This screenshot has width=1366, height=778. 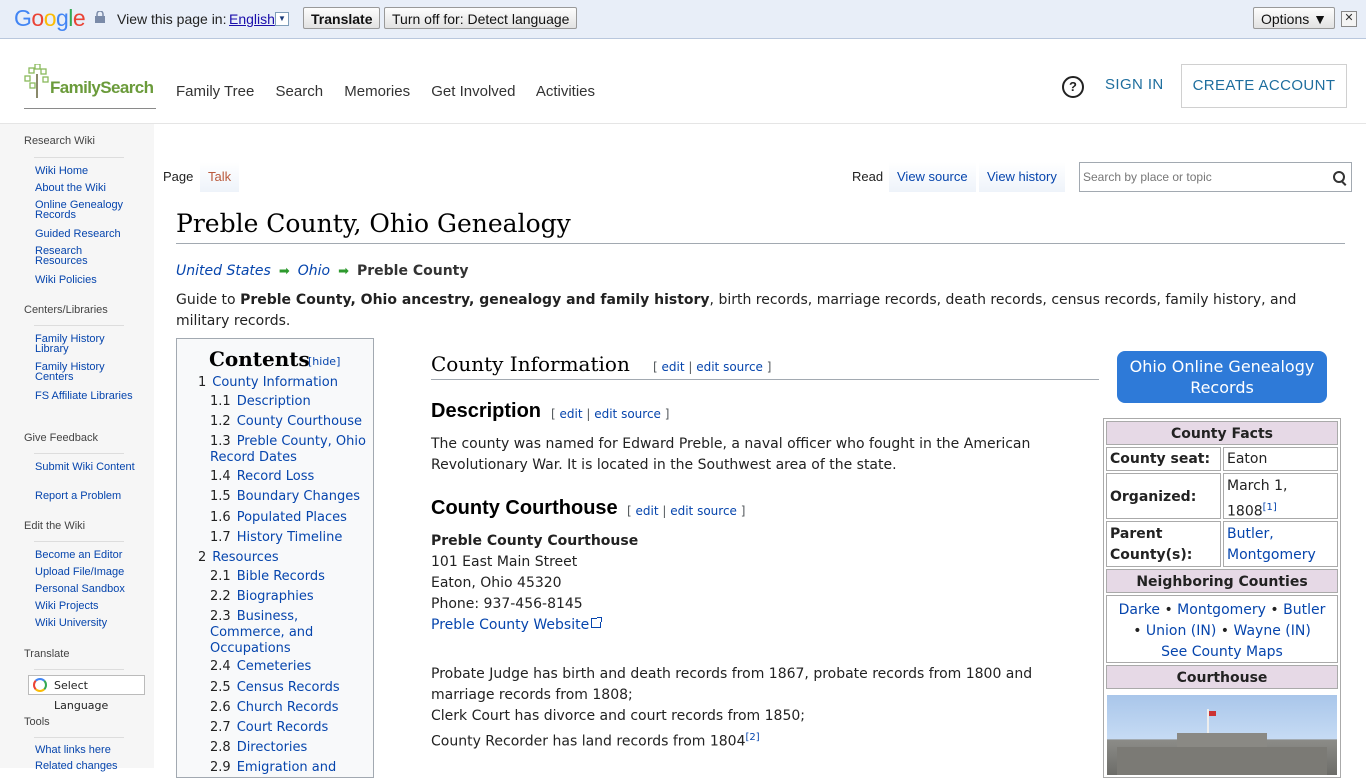 What do you see at coordinates (1073, 87) in the screenshot?
I see `help-icon: ?` at bounding box center [1073, 87].